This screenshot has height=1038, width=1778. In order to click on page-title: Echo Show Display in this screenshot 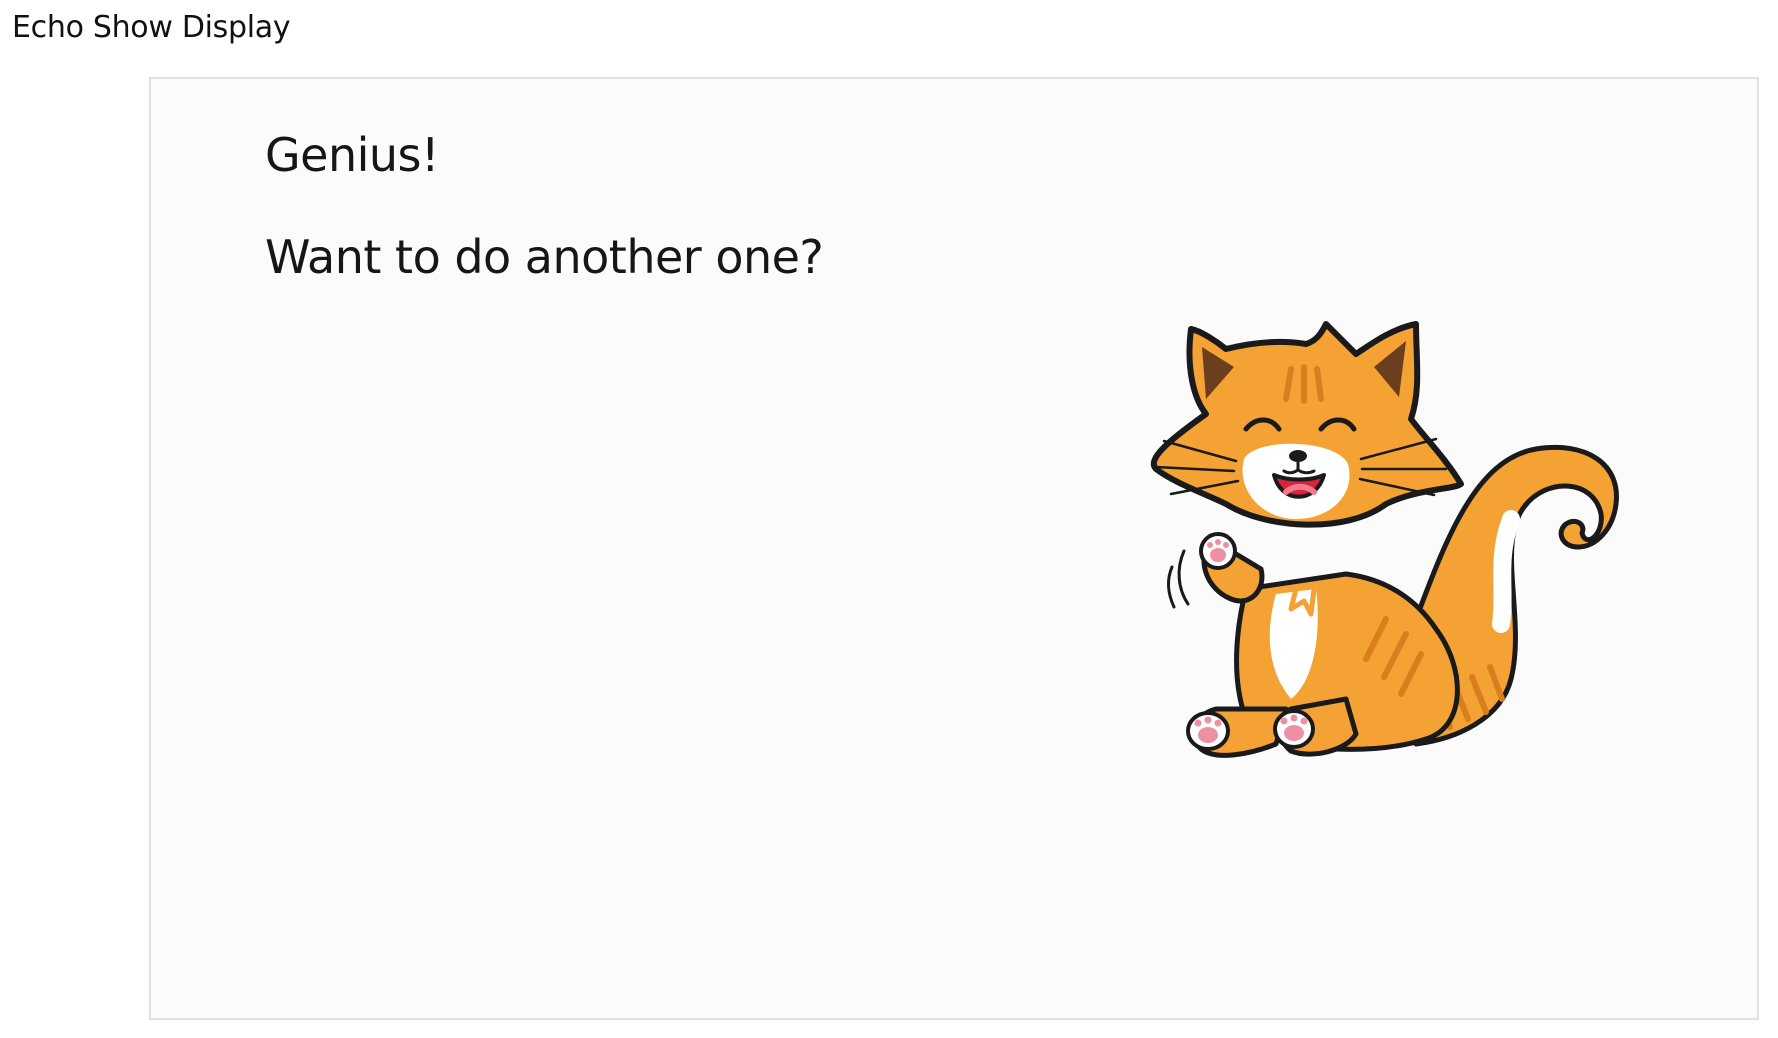, I will do `click(151, 27)`.